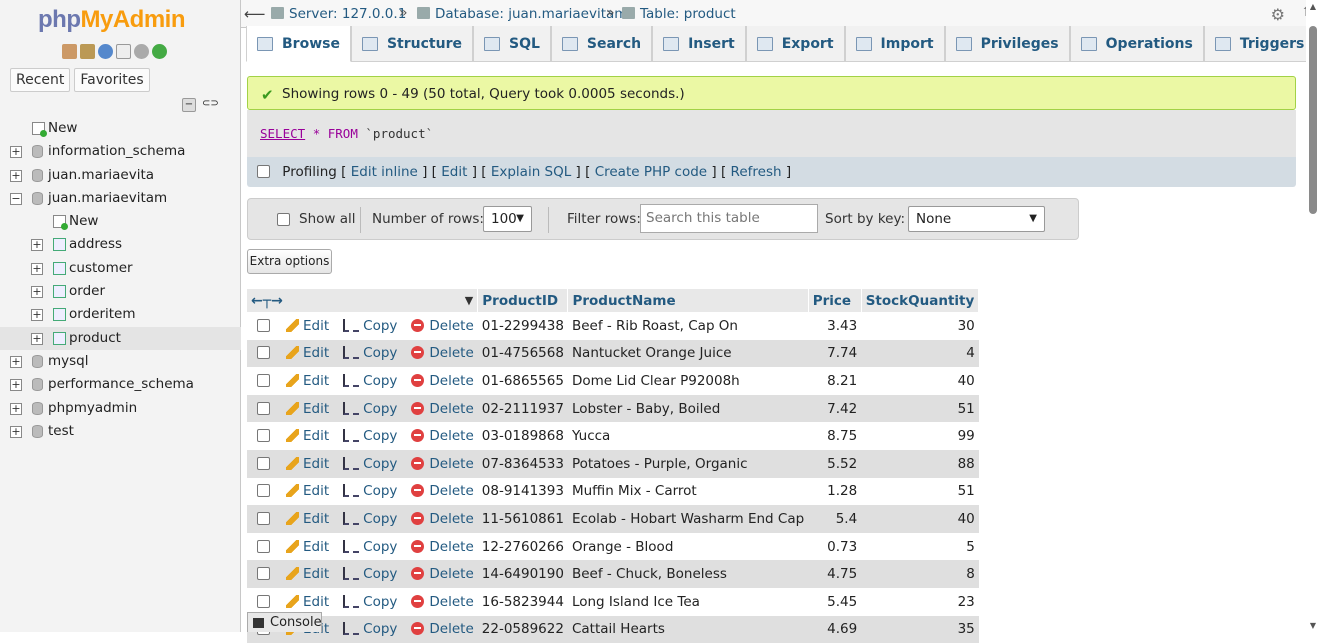 This screenshot has width=1319, height=643. I want to click on cell-stockquantity: 4, so click(920, 353).